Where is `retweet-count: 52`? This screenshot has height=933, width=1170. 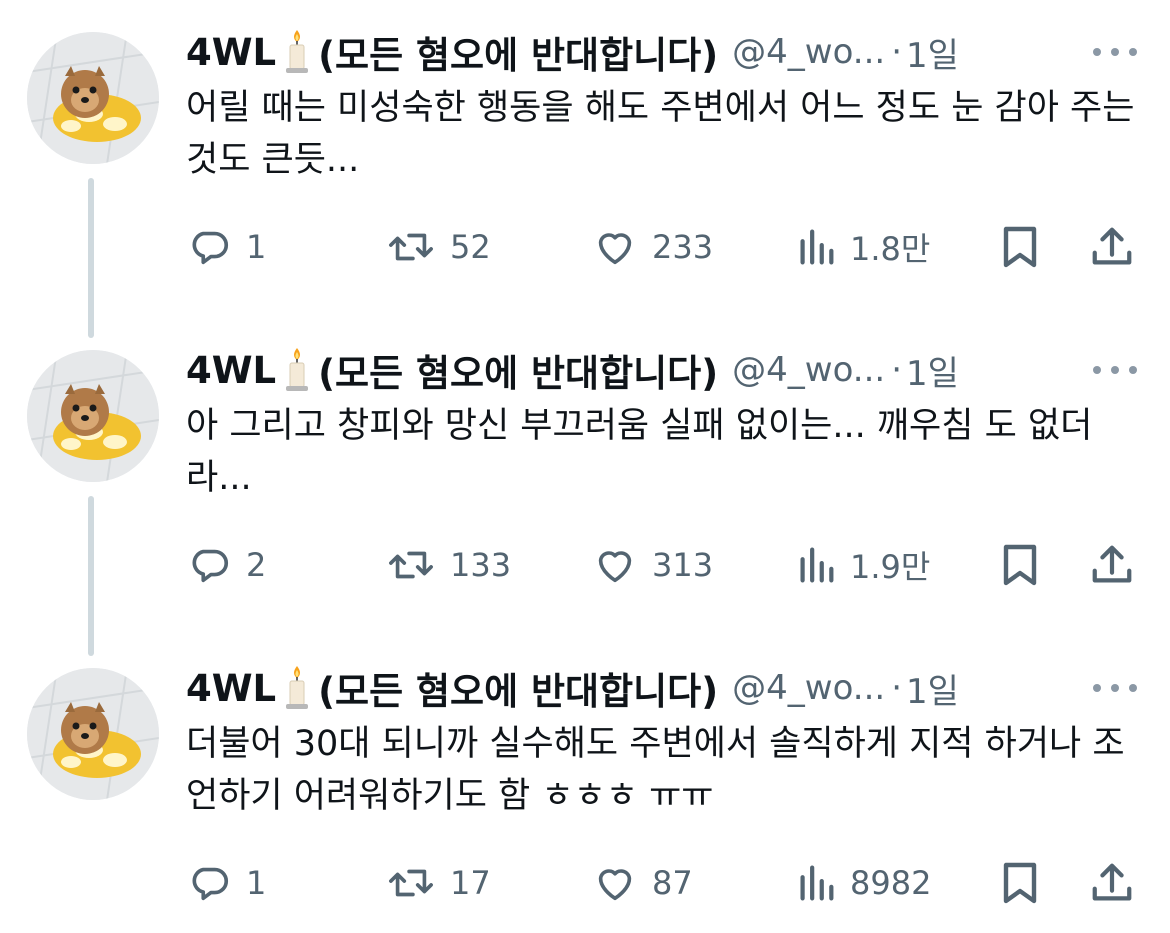 retweet-count: 52 is located at coordinates (470, 247).